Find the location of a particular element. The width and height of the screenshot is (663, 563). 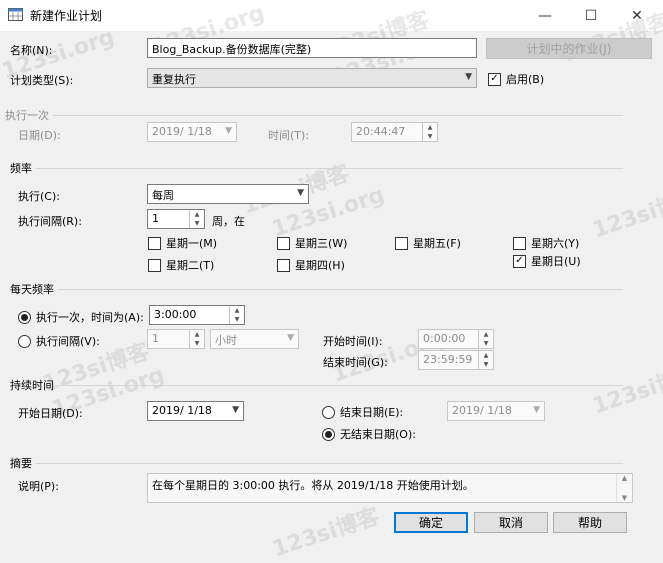

daily-section-header: 每天频率 is located at coordinates (316, 289).